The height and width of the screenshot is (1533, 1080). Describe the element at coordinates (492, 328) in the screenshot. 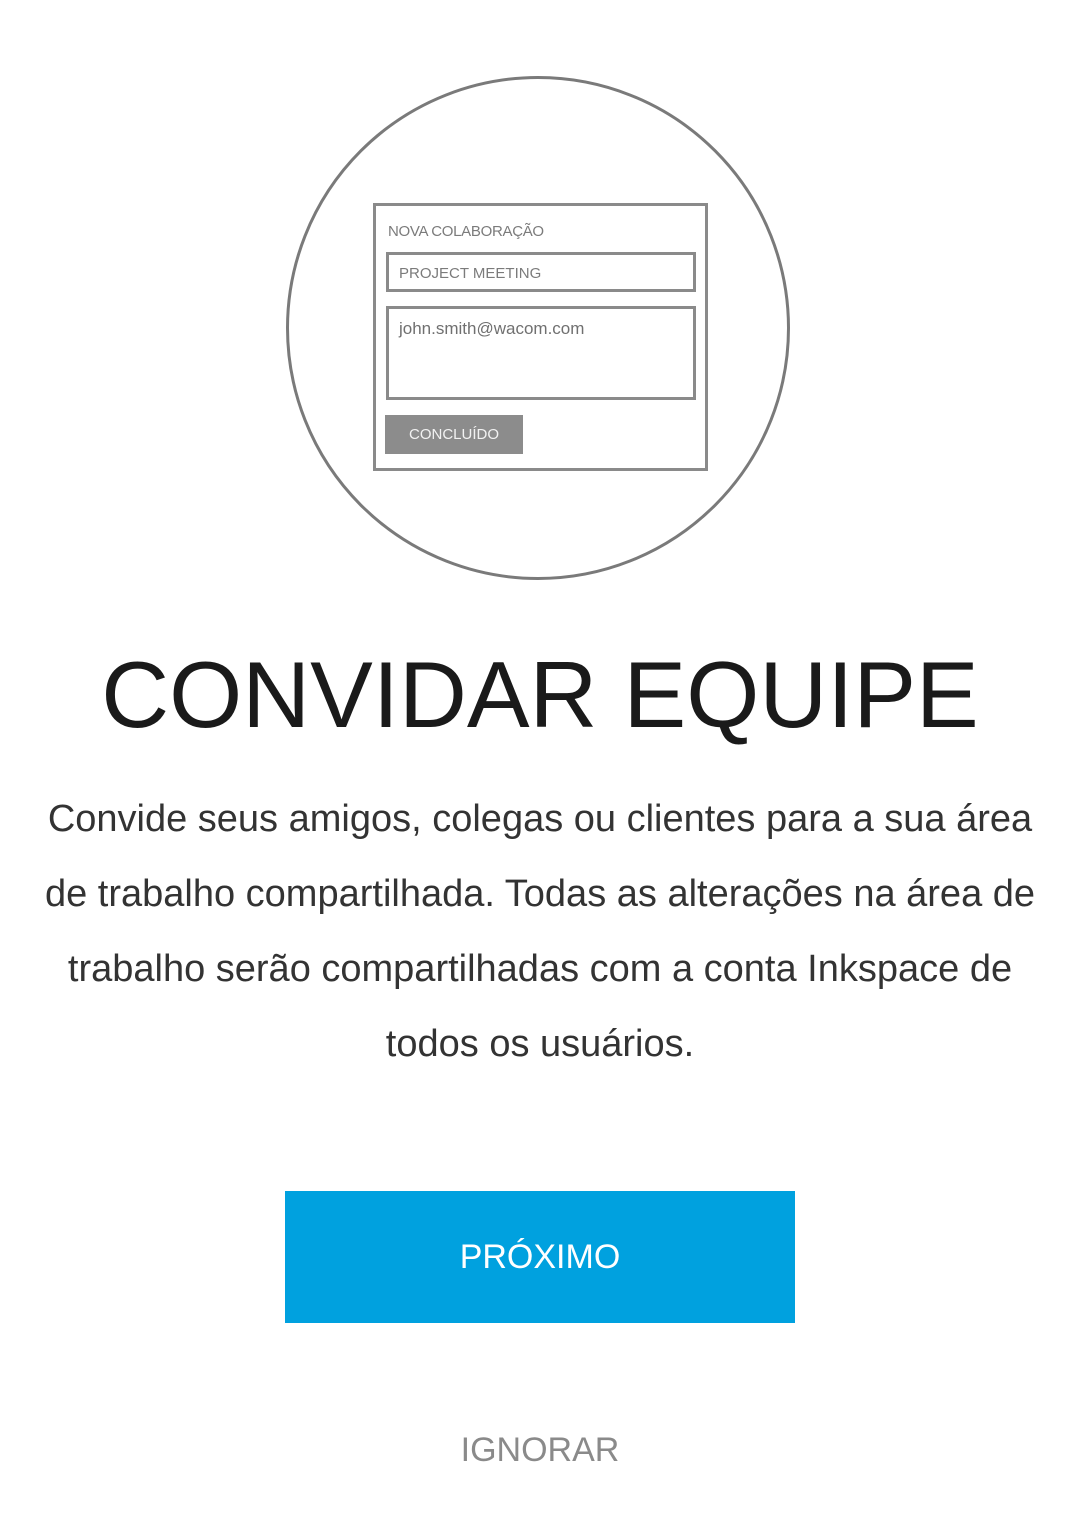

I see `email-field-text: john.smith@wacom.com` at that location.